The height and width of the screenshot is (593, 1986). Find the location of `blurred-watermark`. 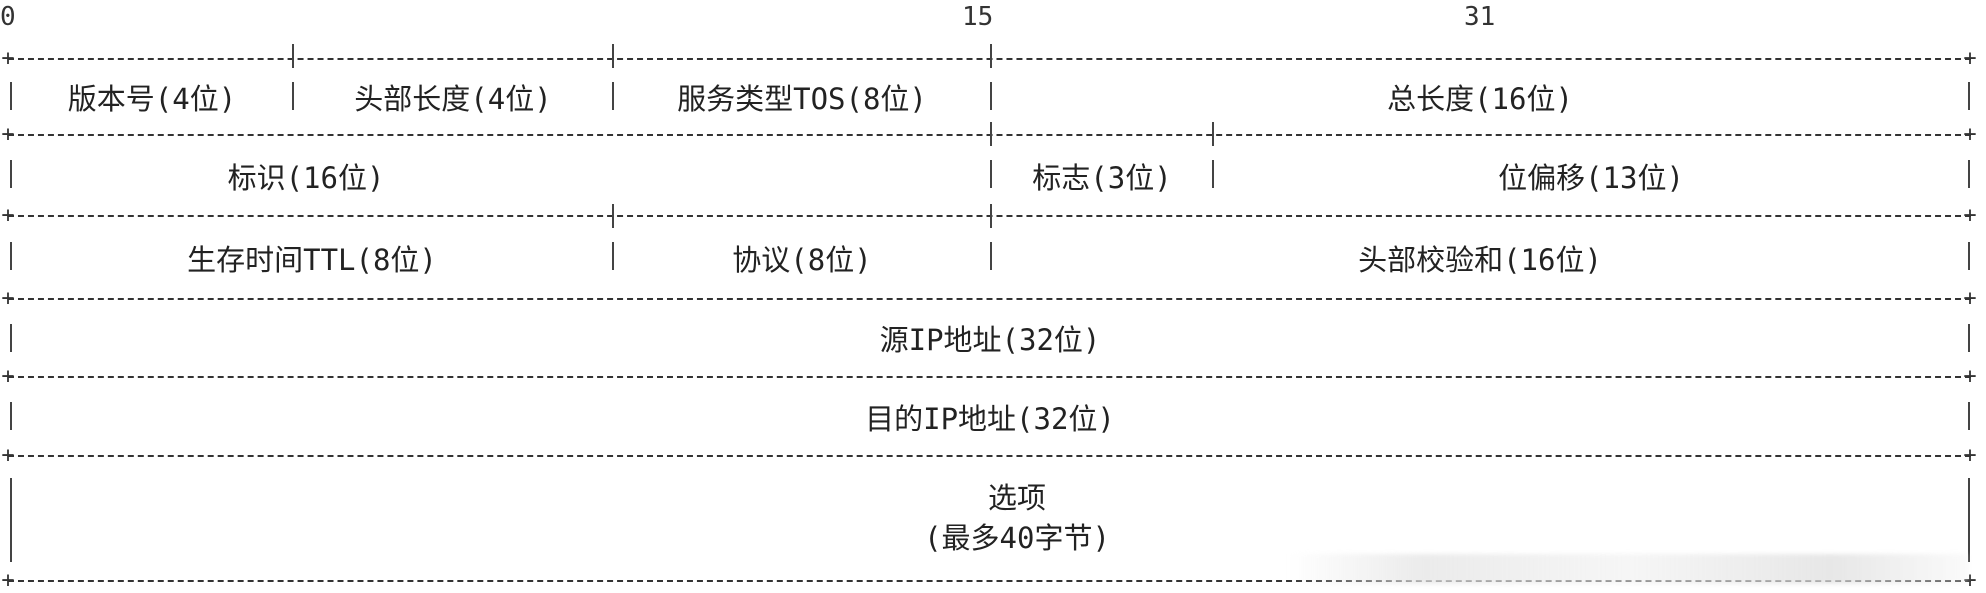

blurred-watermark is located at coordinates (1628, 569).